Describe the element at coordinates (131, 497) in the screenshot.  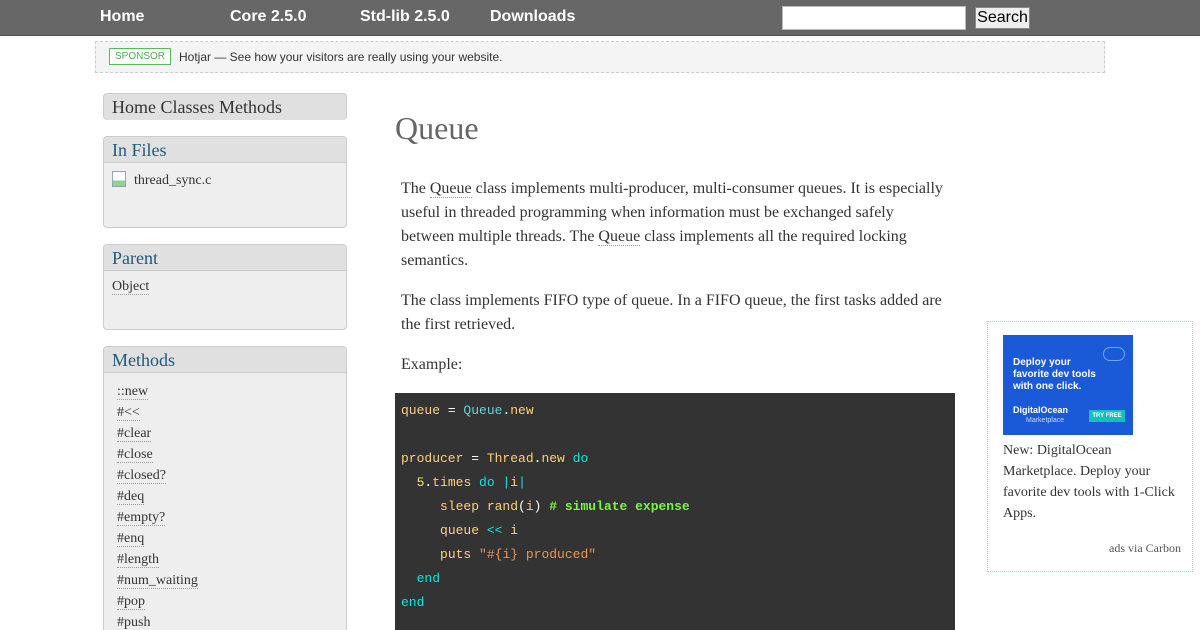
I see `method-link: #deq` at that location.